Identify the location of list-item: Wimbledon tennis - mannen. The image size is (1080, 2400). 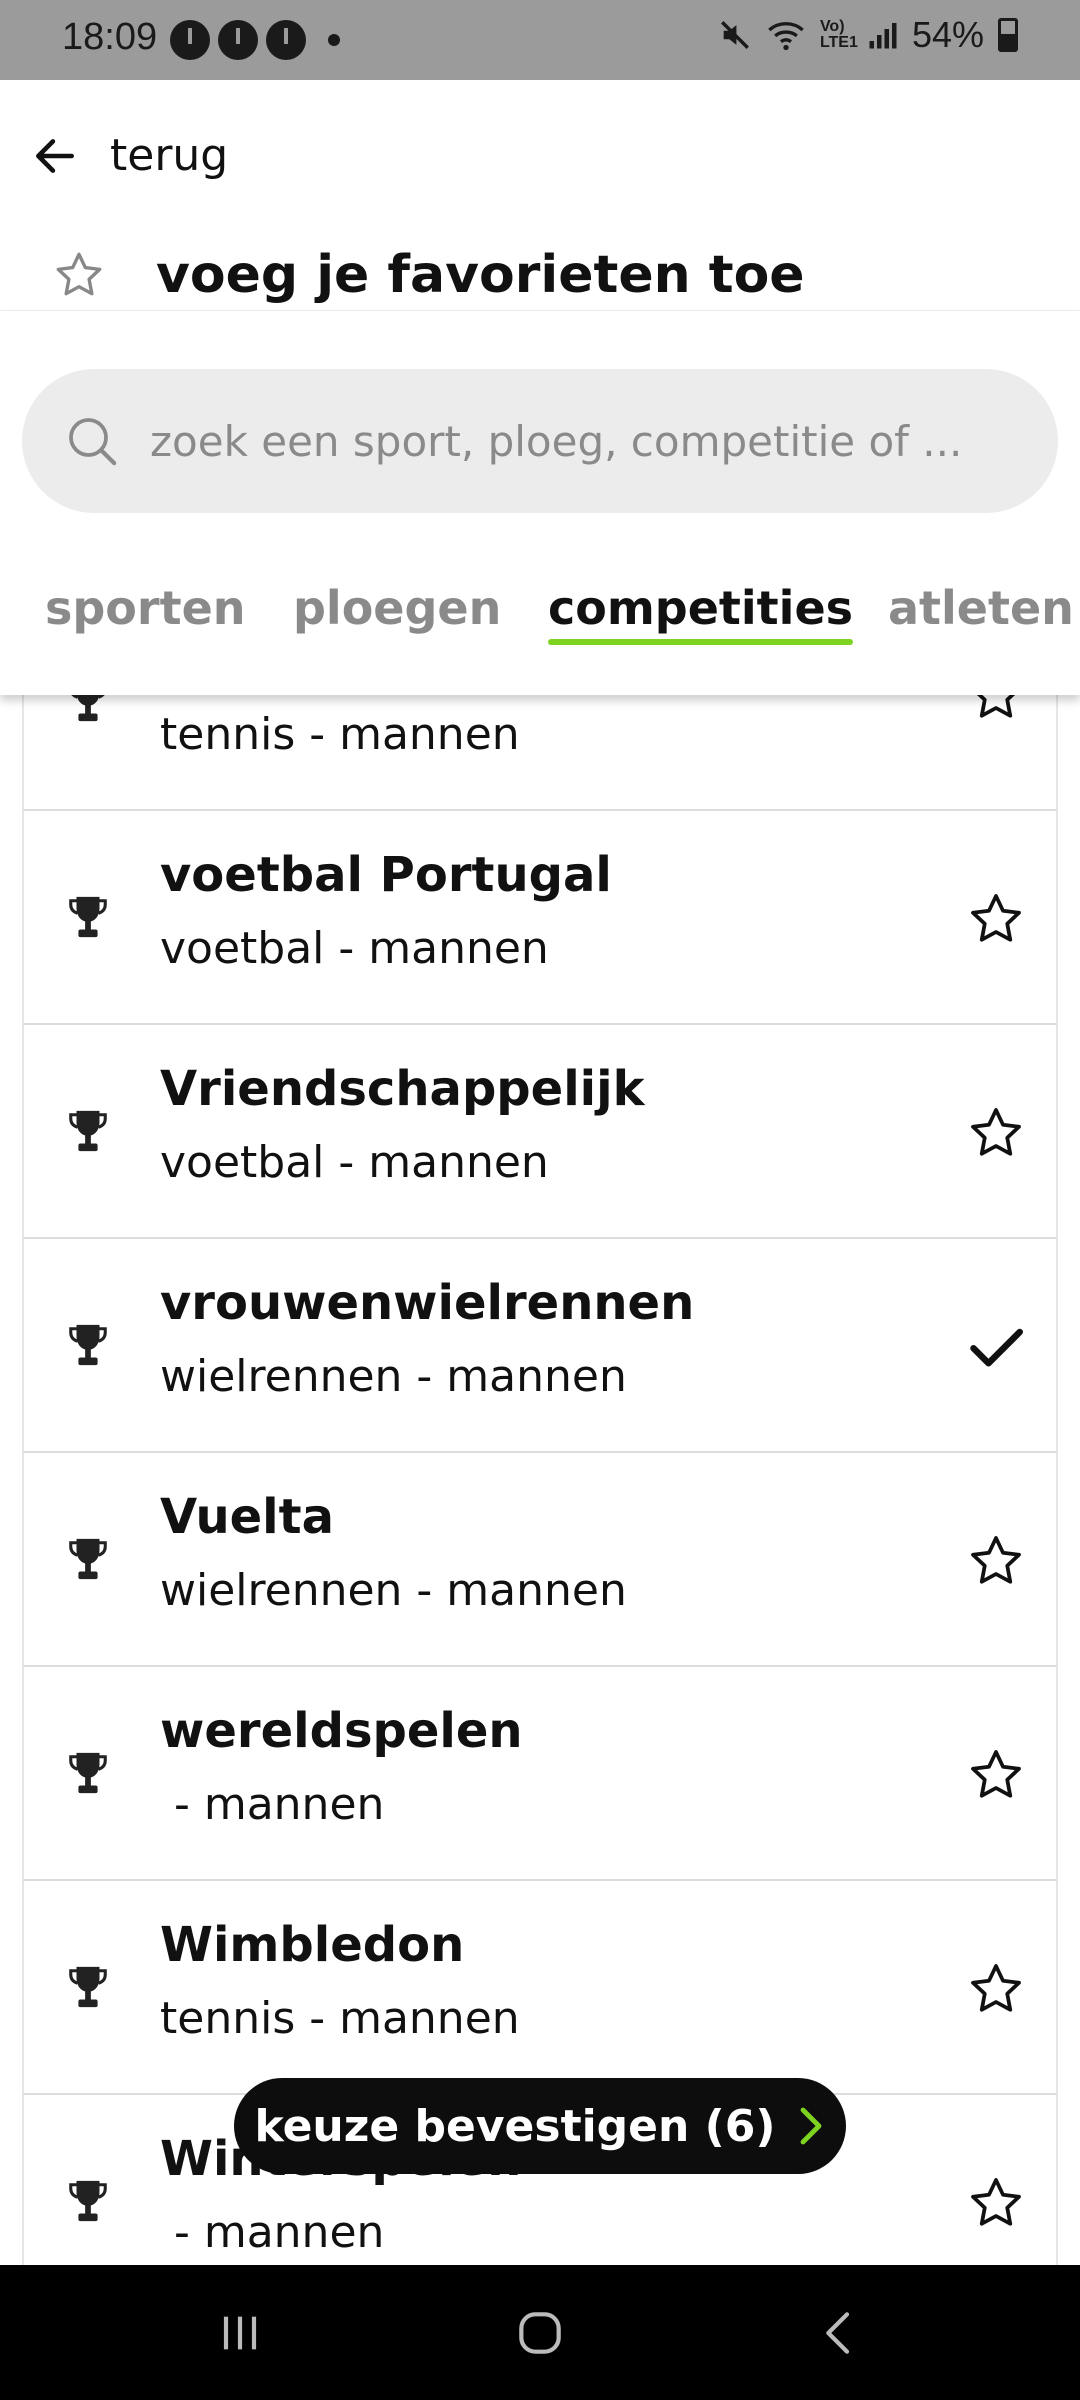
(540, 1988).